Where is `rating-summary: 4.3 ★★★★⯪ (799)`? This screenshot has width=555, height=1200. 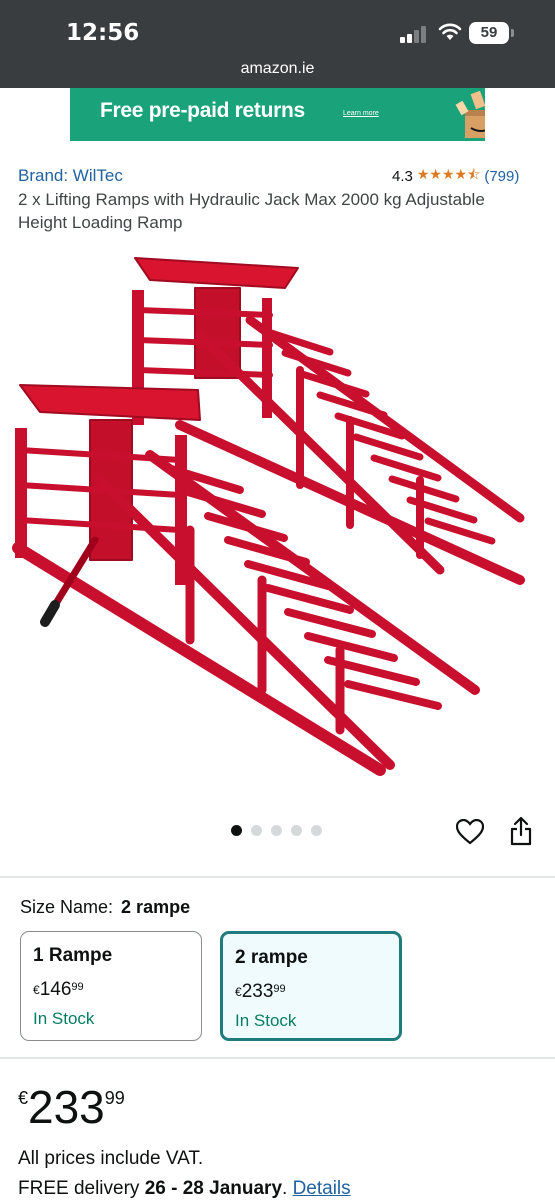 rating-summary: 4.3 ★★★★⯪ (799) is located at coordinates (455, 176).